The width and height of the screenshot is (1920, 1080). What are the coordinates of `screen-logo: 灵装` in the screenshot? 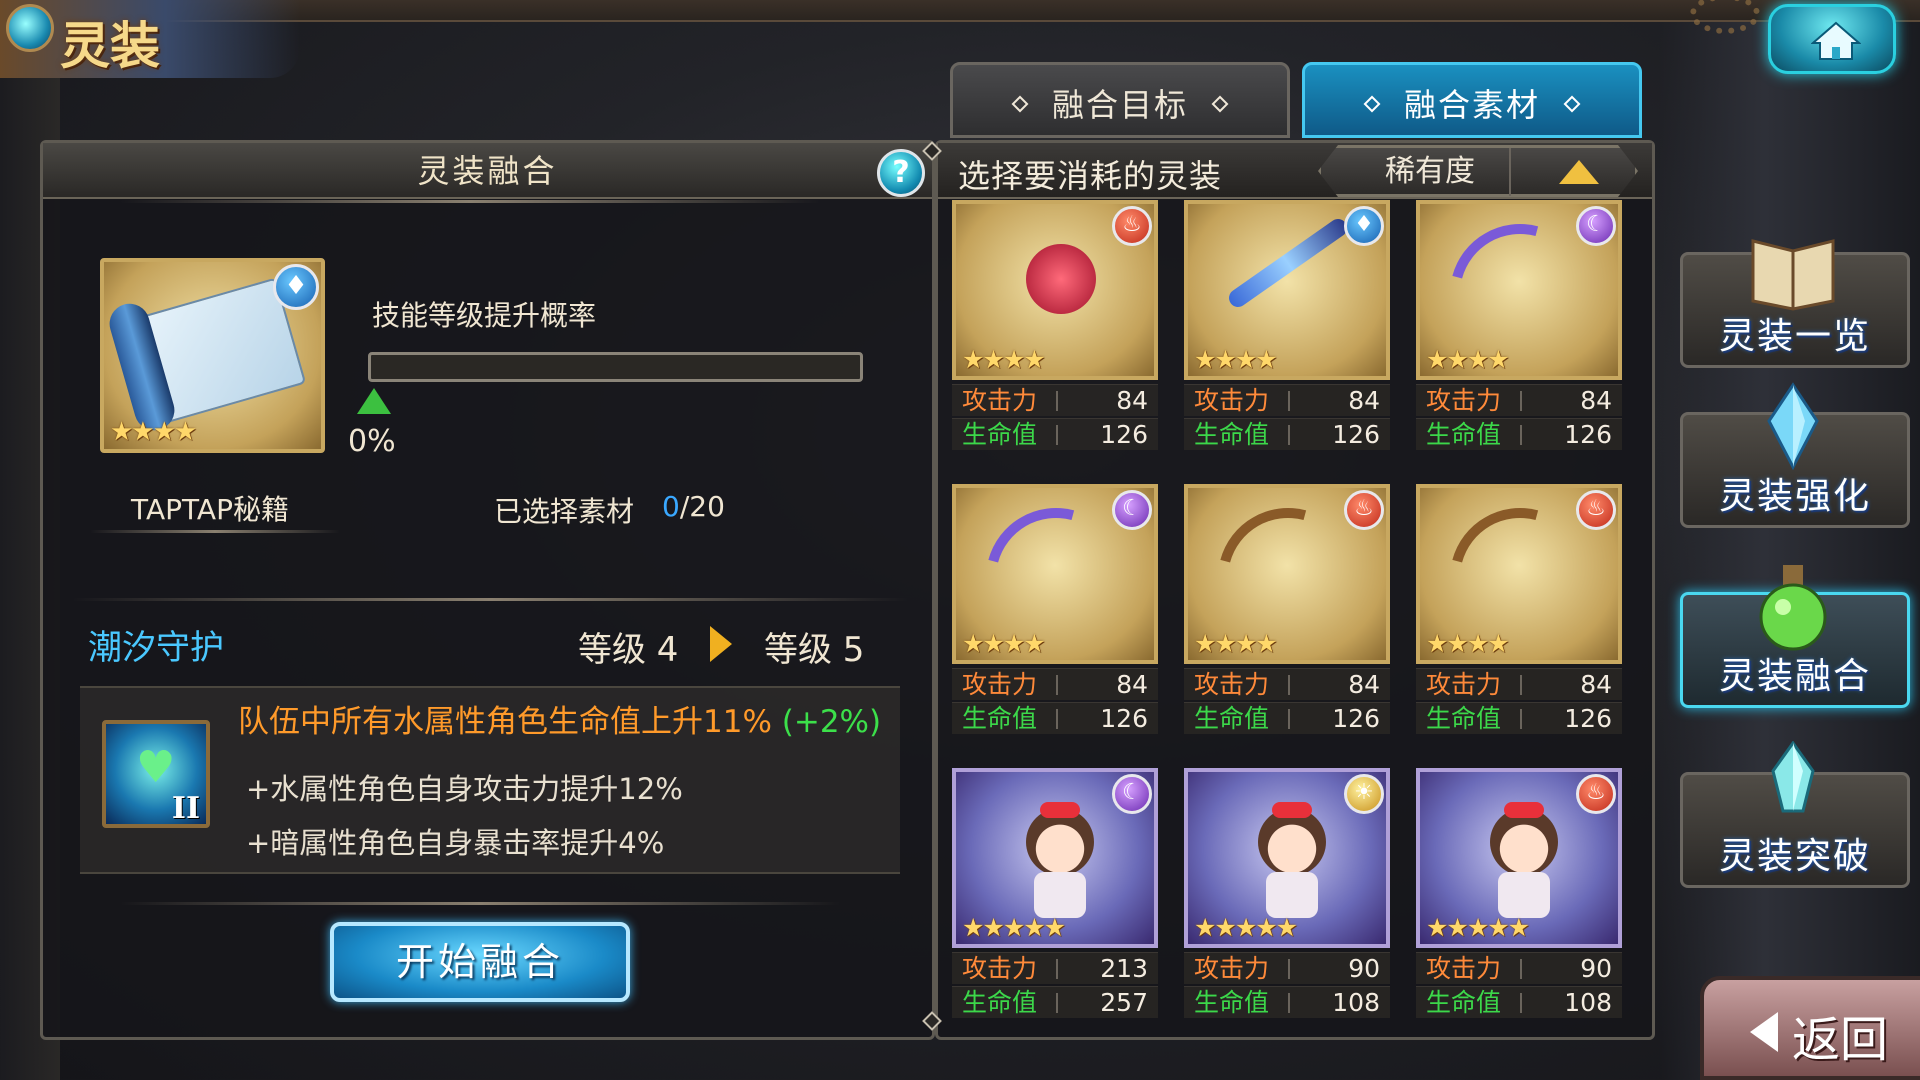 It's located at (150, 39).